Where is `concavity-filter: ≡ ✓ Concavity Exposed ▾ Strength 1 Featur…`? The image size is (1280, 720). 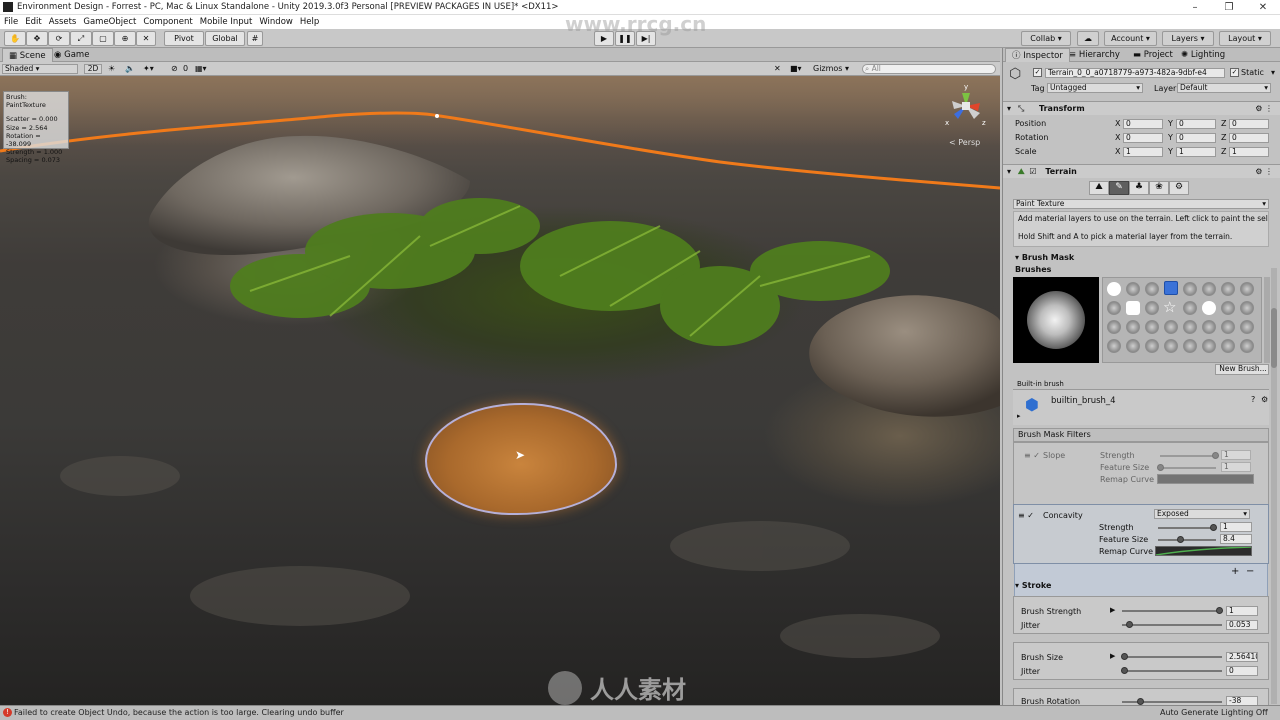 concavity-filter: ≡ ✓ Concavity Exposed ▾ Strength 1 Featur… is located at coordinates (1141, 534).